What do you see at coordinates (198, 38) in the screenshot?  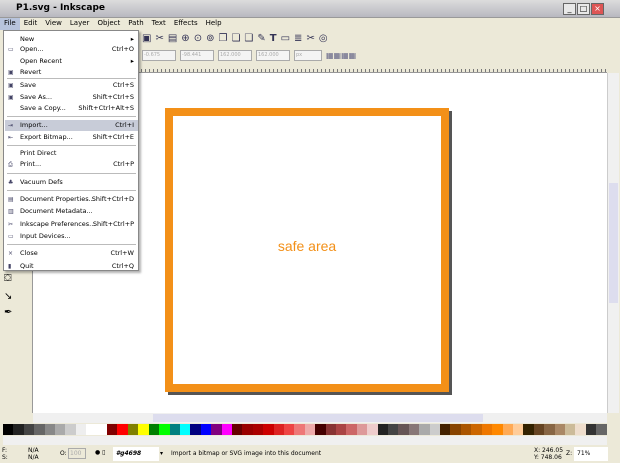 I see `zoom-drawing-icon: ⊙` at bounding box center [198, 38].